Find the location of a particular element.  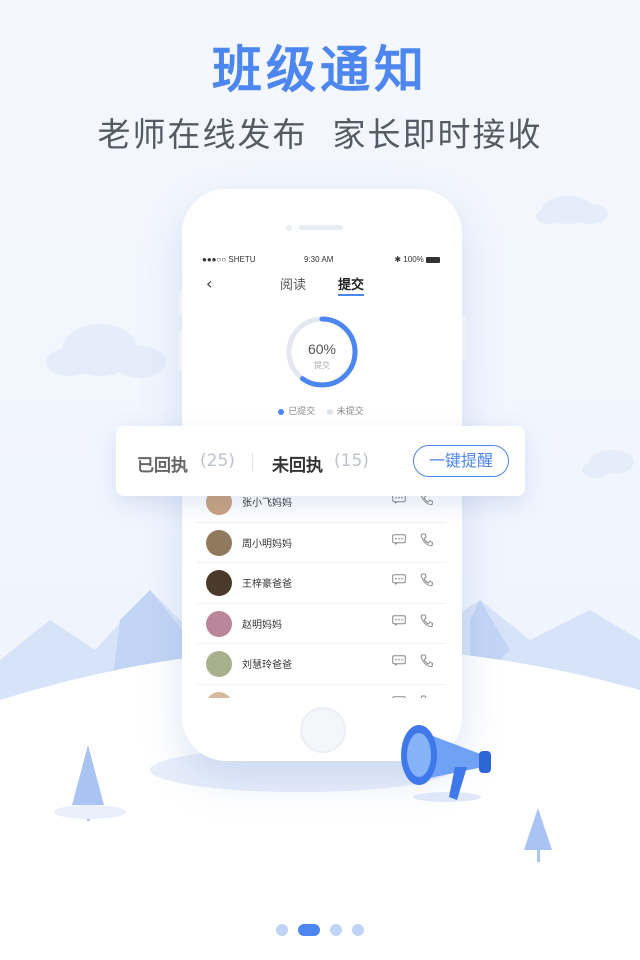

active-tab-indicator is located at coordinates (351, 295).